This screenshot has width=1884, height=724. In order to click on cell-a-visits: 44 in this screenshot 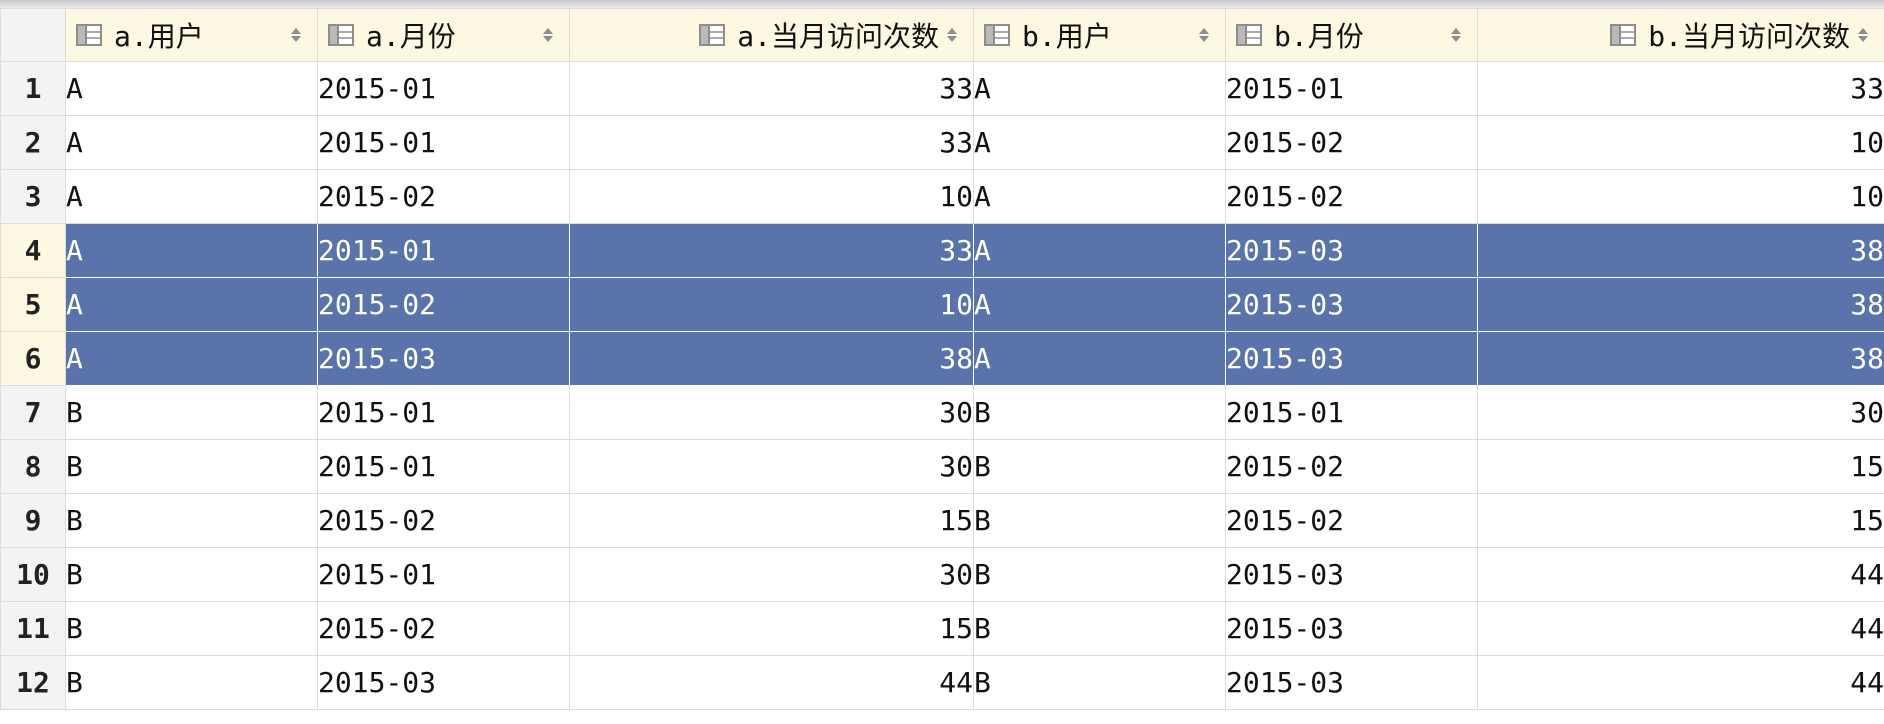, I will do `click(771, 682)`.